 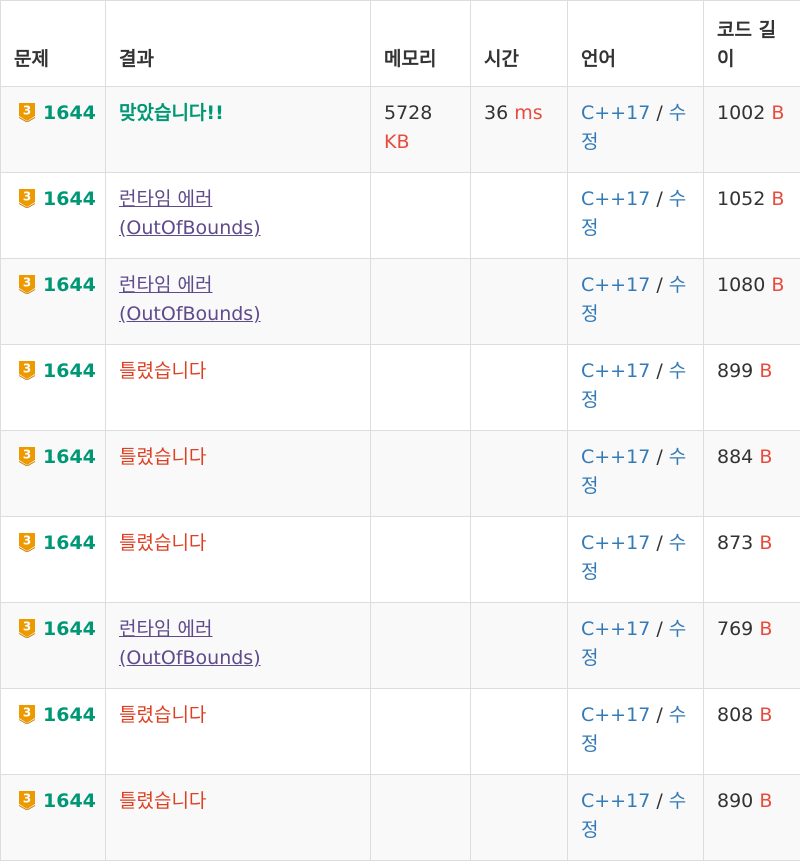 I want to click on table-row: 3 1644 틀렸습니다 C++17 / 수정884 B, so click(x=400, y=474).